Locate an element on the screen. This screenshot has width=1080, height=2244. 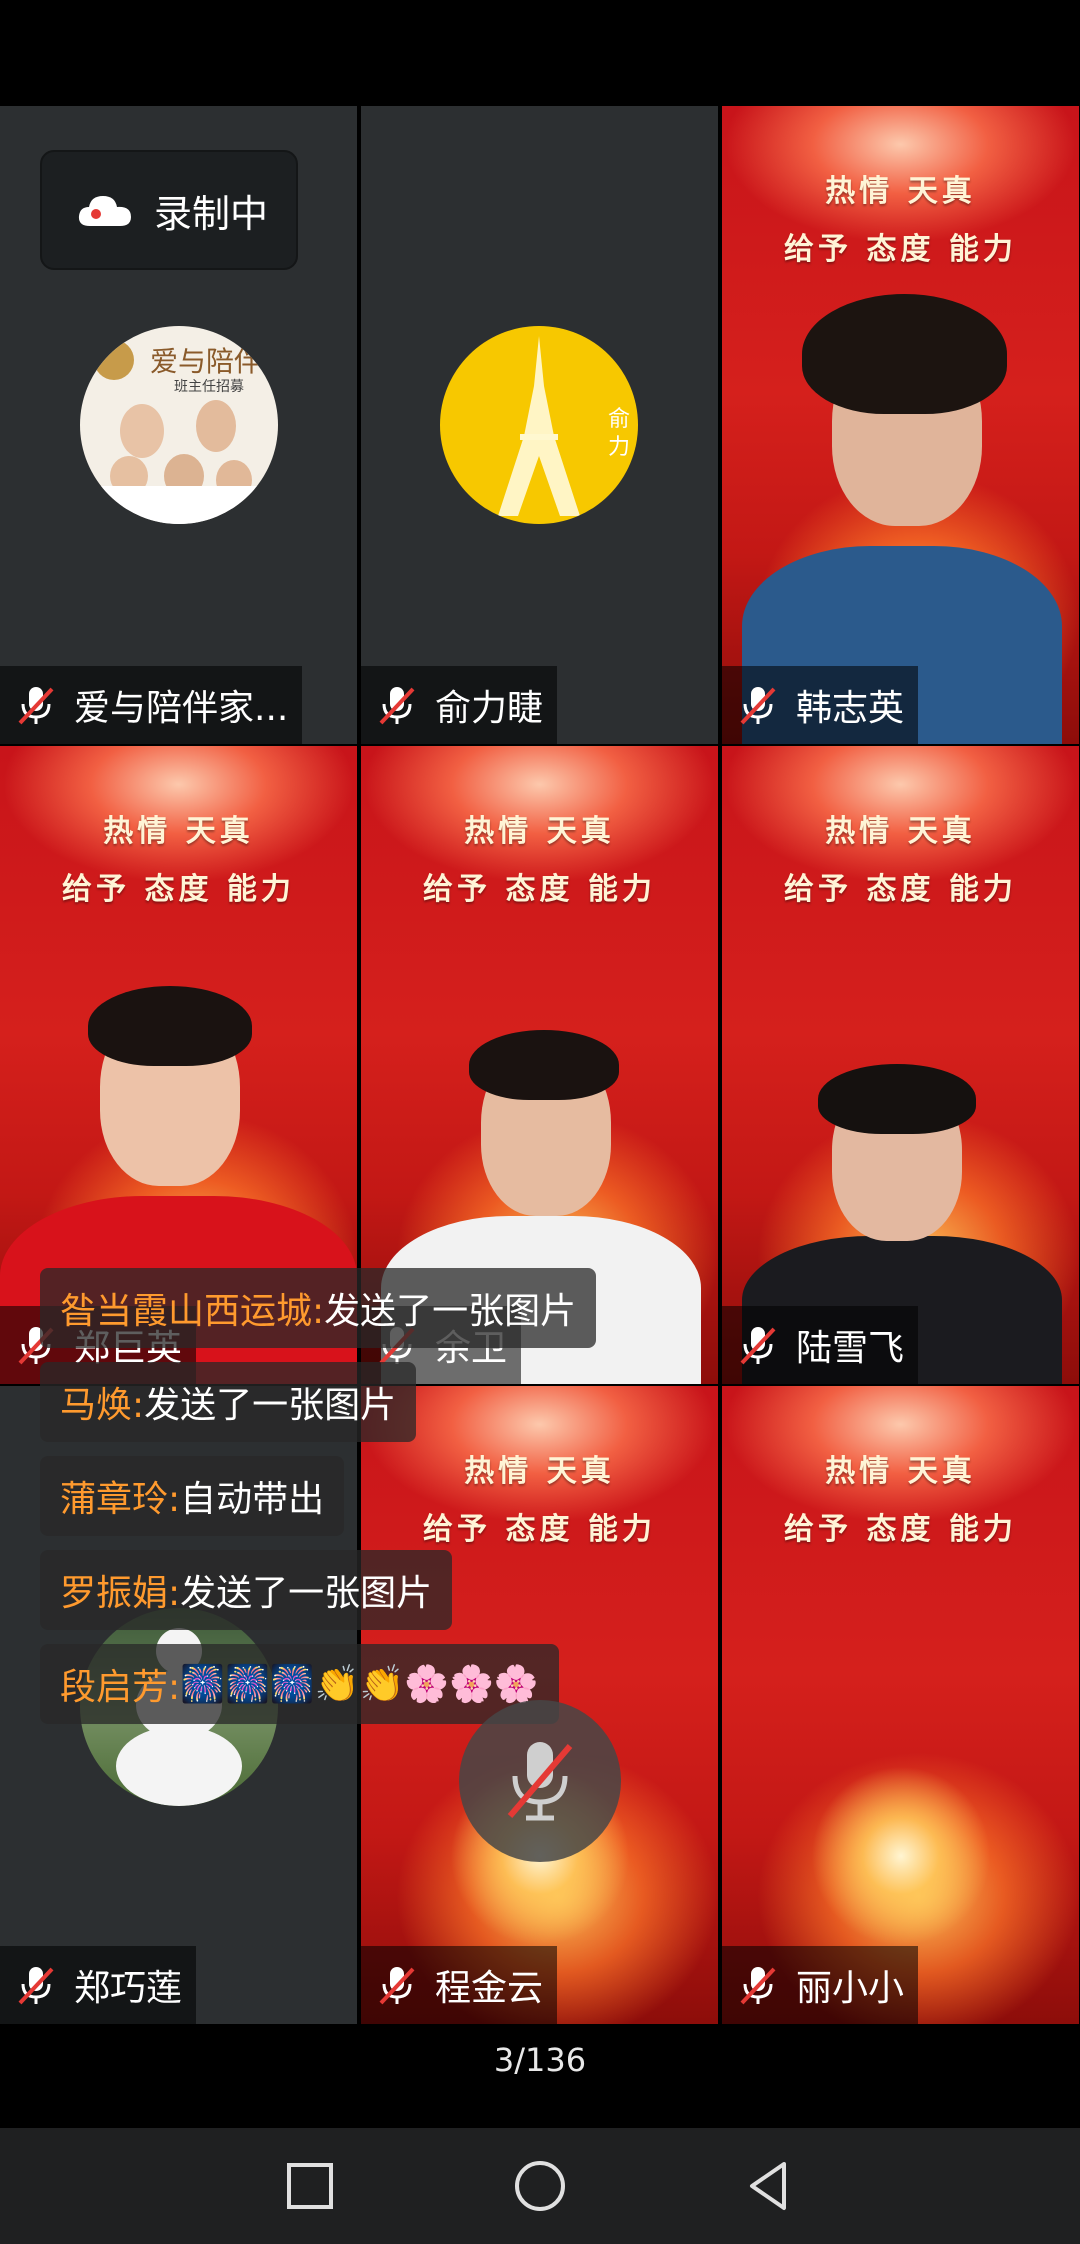
chat-text: 🎆🎆🎆👏👏🌸🌸🌸 is located at coordinates (359, 1684).